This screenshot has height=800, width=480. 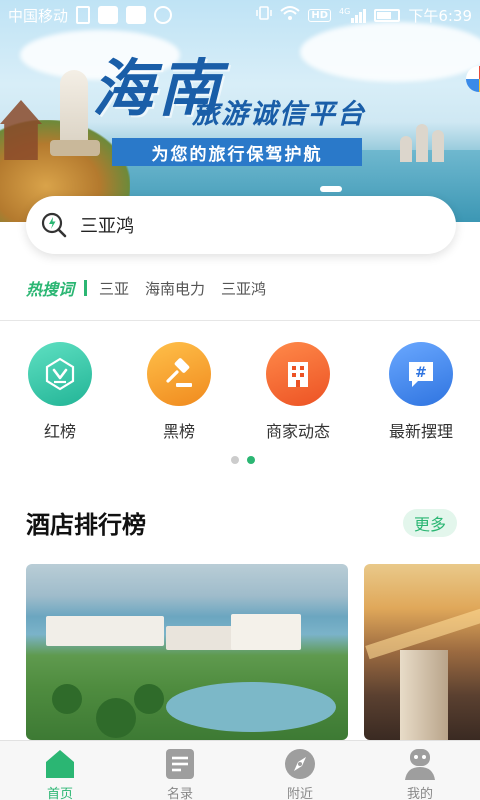 I want to click on carrier-name: 中国移动, so click(x=38, y=15).